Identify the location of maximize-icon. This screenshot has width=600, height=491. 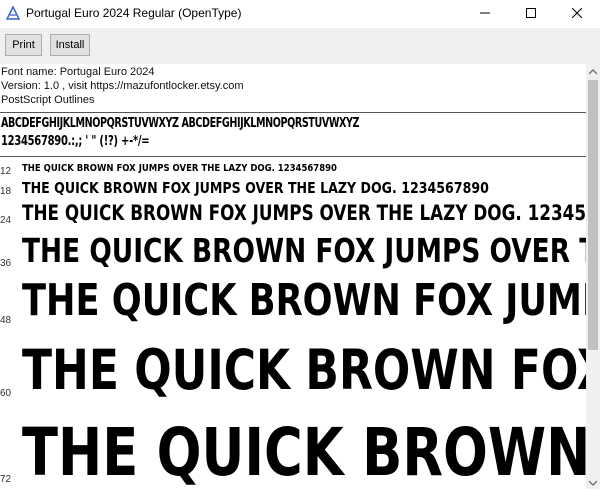
(531, 14).